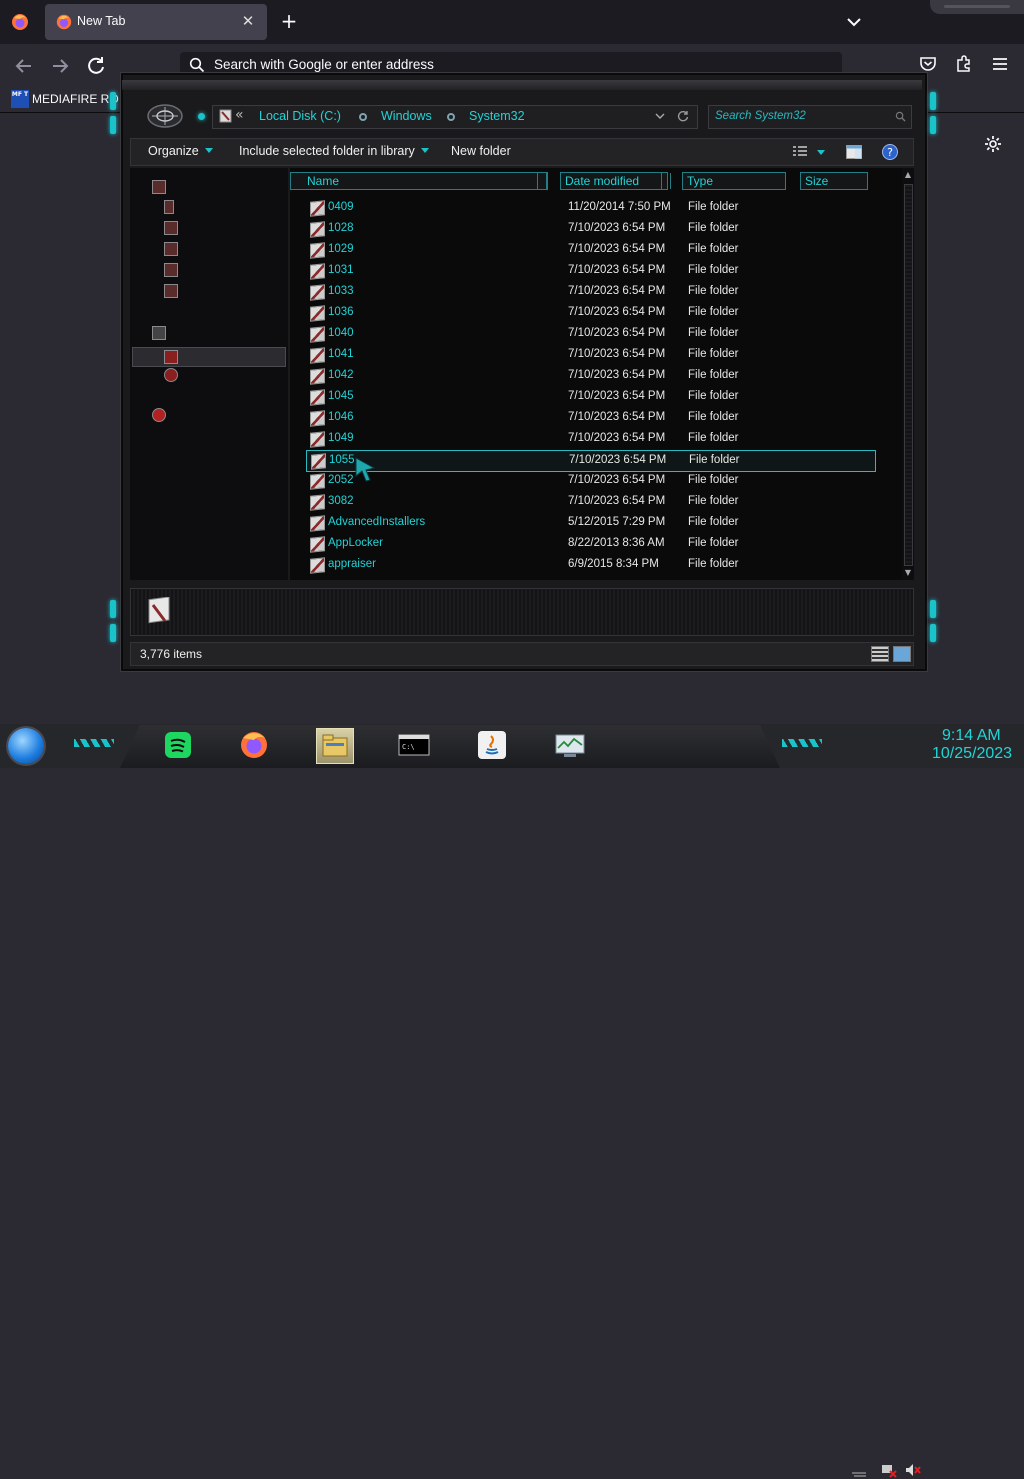 This screenshot has width=1024, height=1479. Describe the element at coordinates (908, 175) in the screenshot. I see `scroll-up-icon: ▲` at that location.